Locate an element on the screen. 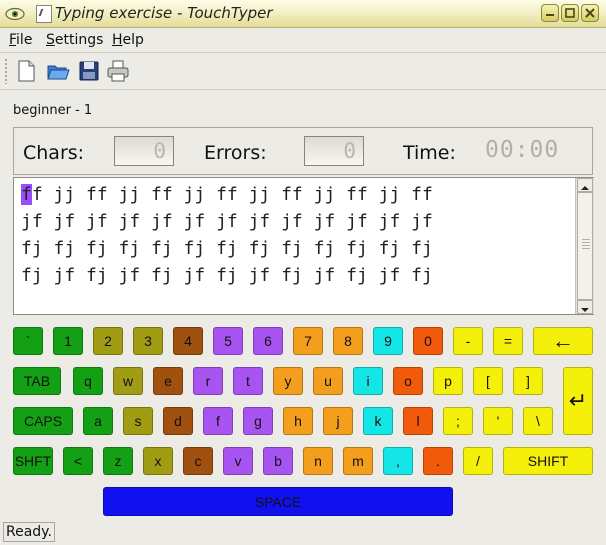 The height and width of the screenshot is (545, 606). key-semicolon: ; is located at coordinates (458, 421).